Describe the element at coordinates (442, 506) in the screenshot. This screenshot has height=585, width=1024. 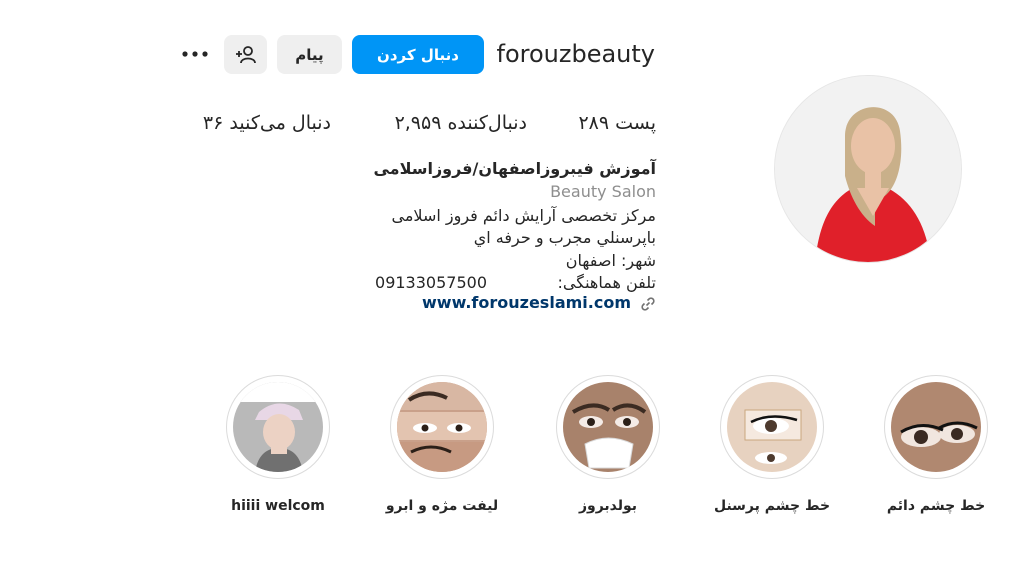
I see `highlight-label: لیفت مژه و ابرو` at that location.